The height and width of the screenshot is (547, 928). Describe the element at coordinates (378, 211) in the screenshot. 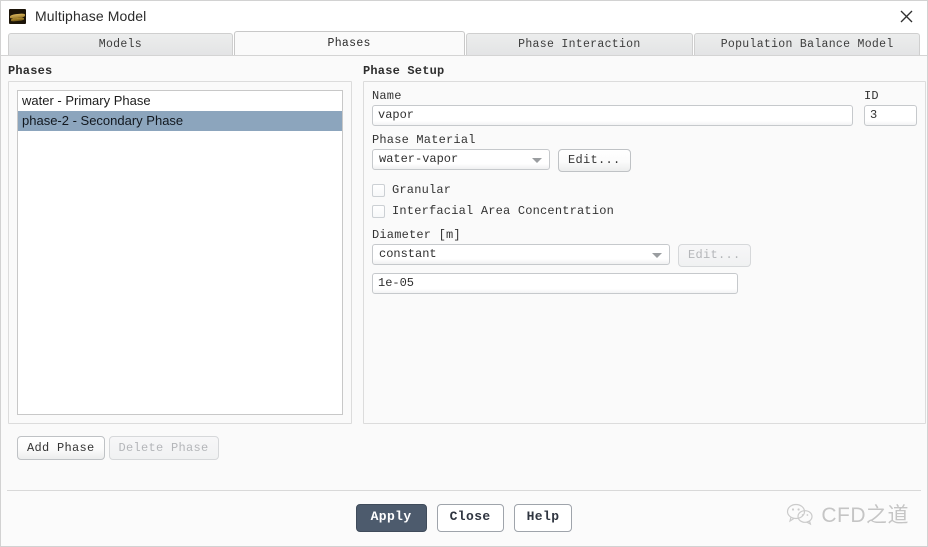

I see `interfacial-area-concentration-checkbox` at that location.